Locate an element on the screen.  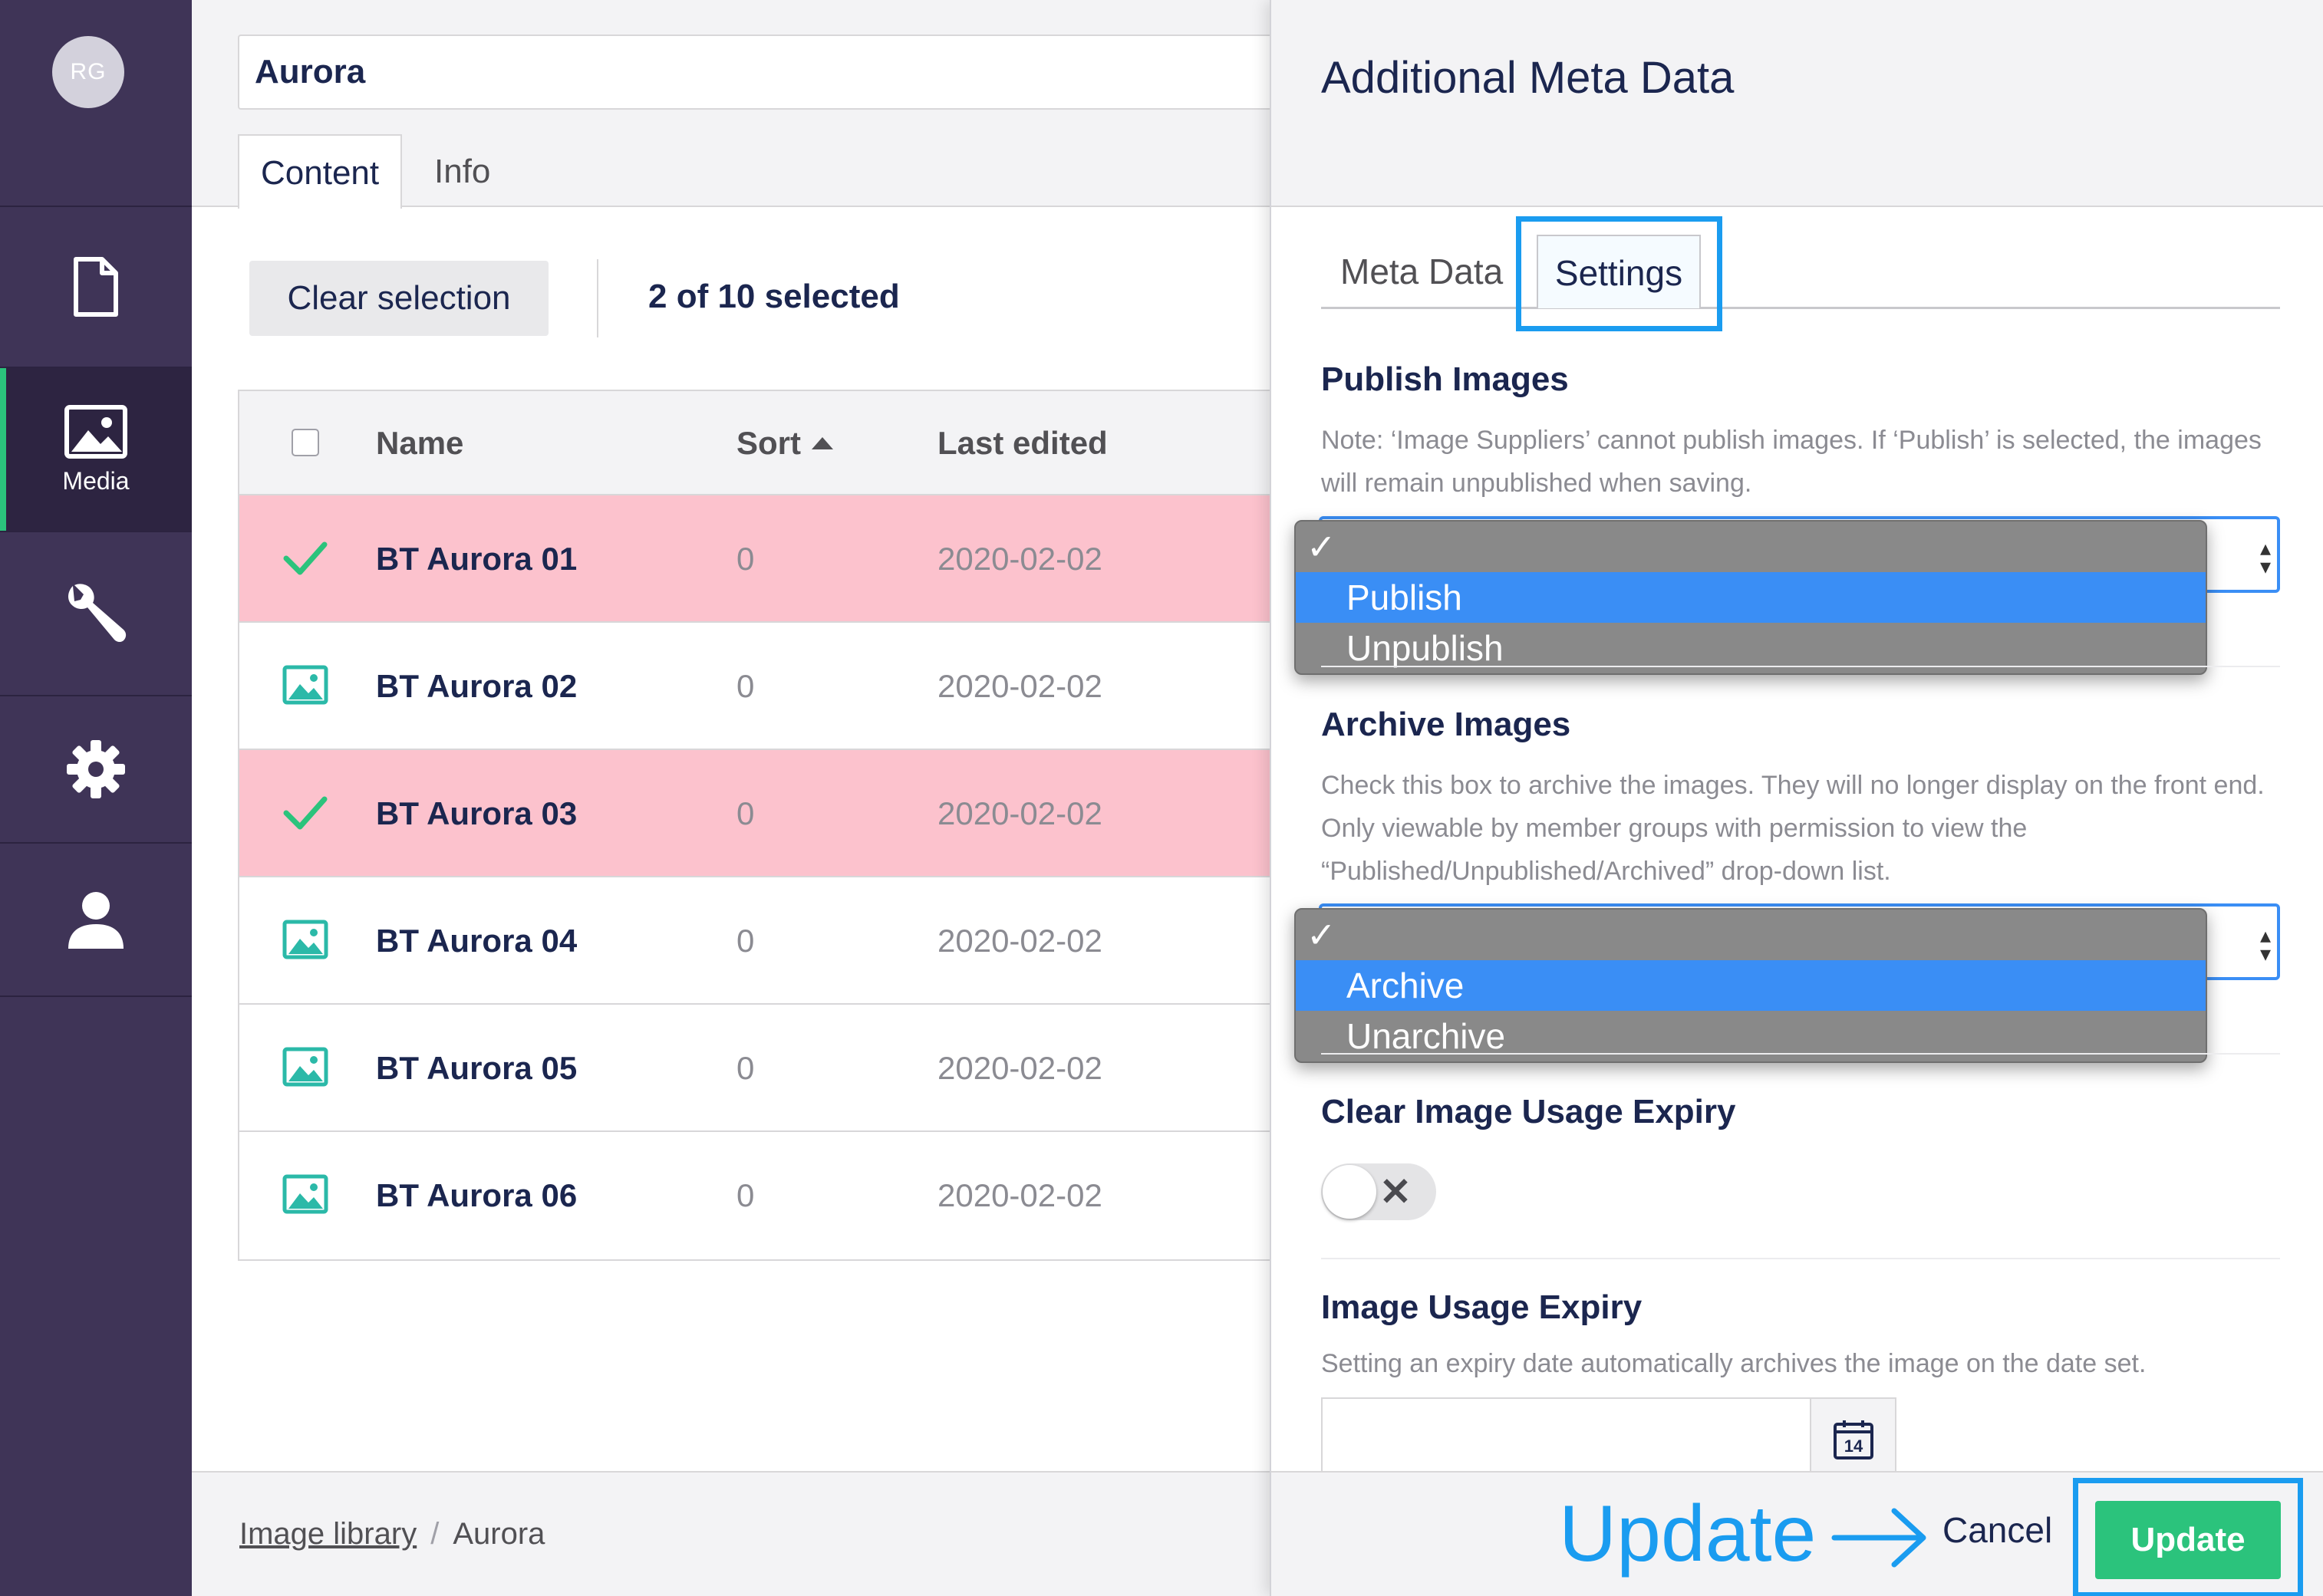
tab-info: Info is located at coordinates (462, 171).